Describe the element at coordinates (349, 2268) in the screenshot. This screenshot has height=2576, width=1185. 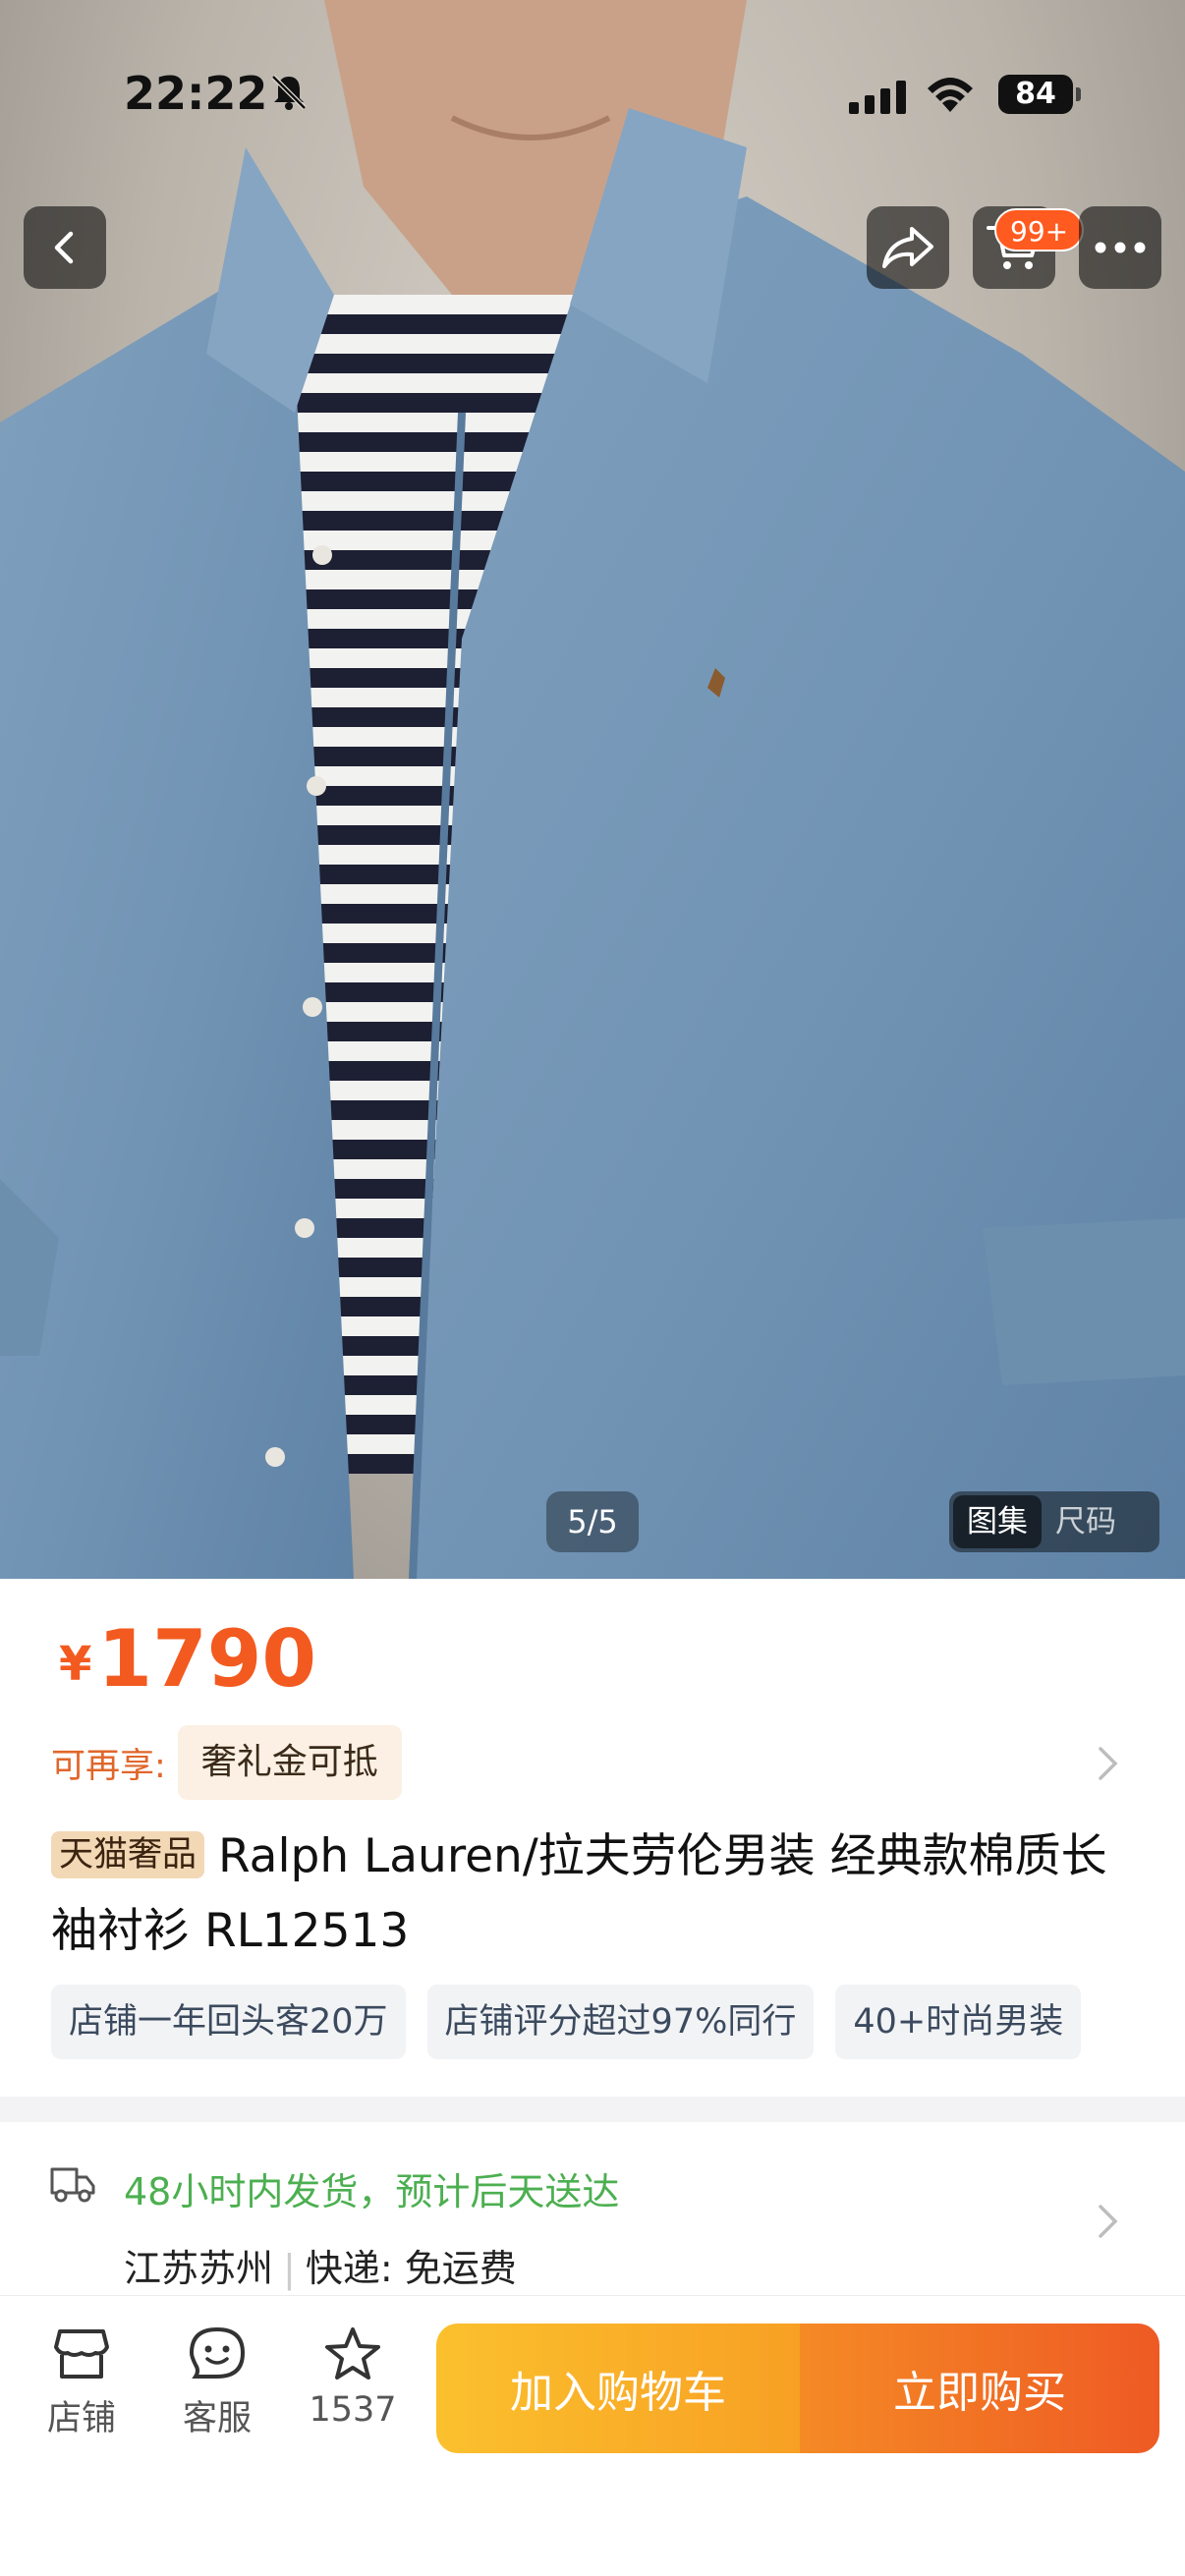
I see `courier-label: 快递:` at that location.